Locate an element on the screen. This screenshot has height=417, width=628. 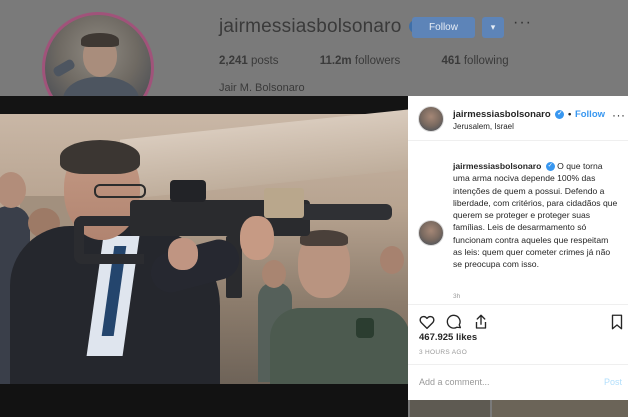
post-location: Jerusalem, Israel is located at coordinates (483, 126).